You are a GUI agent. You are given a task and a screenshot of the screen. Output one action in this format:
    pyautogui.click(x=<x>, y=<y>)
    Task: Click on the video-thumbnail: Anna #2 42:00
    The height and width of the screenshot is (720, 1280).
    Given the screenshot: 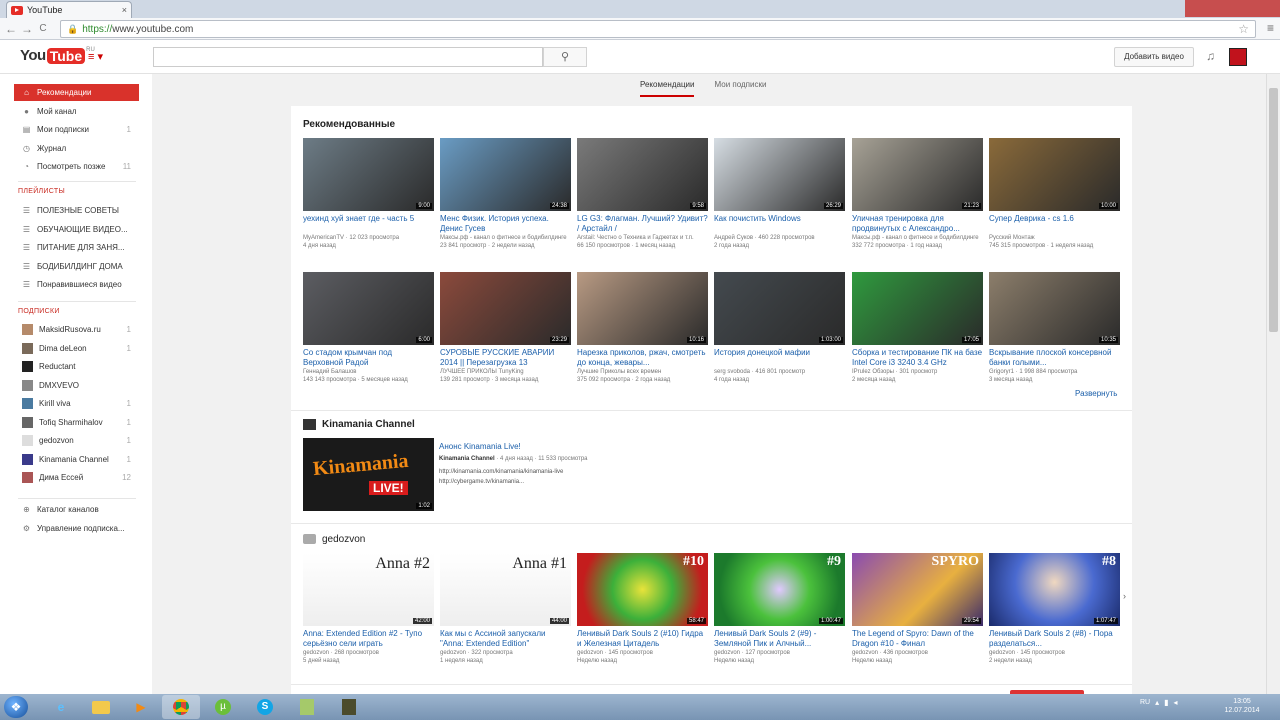 What is the action you would take?
    pyautogui.click(x=368, y=589)
    